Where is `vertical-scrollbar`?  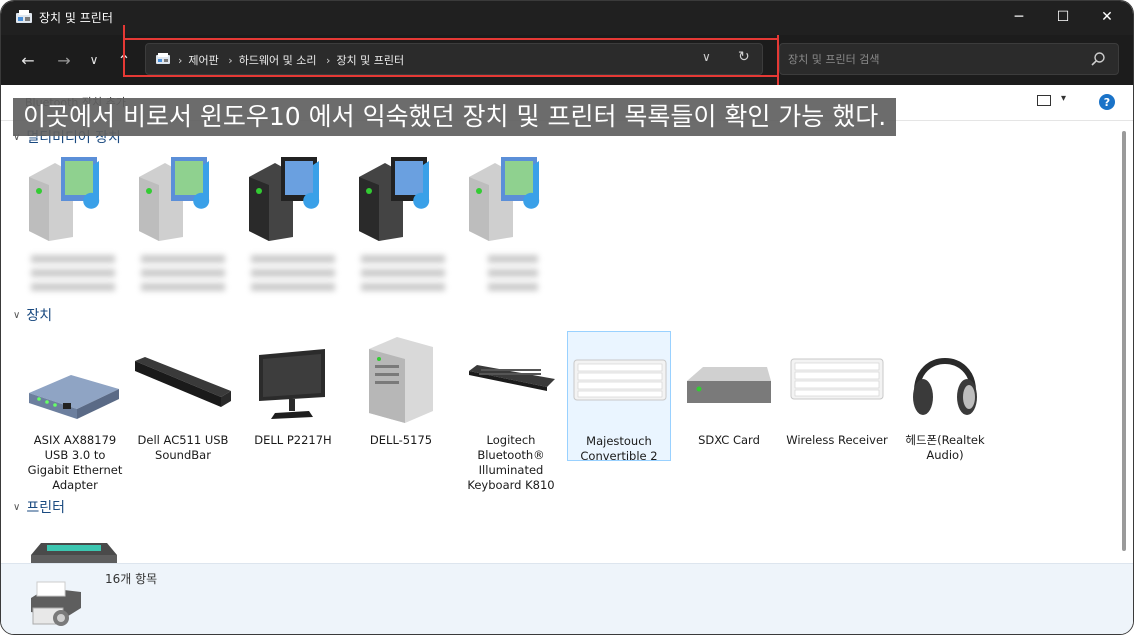 vertical-scrollbar is located at coordinates (1123, 342).